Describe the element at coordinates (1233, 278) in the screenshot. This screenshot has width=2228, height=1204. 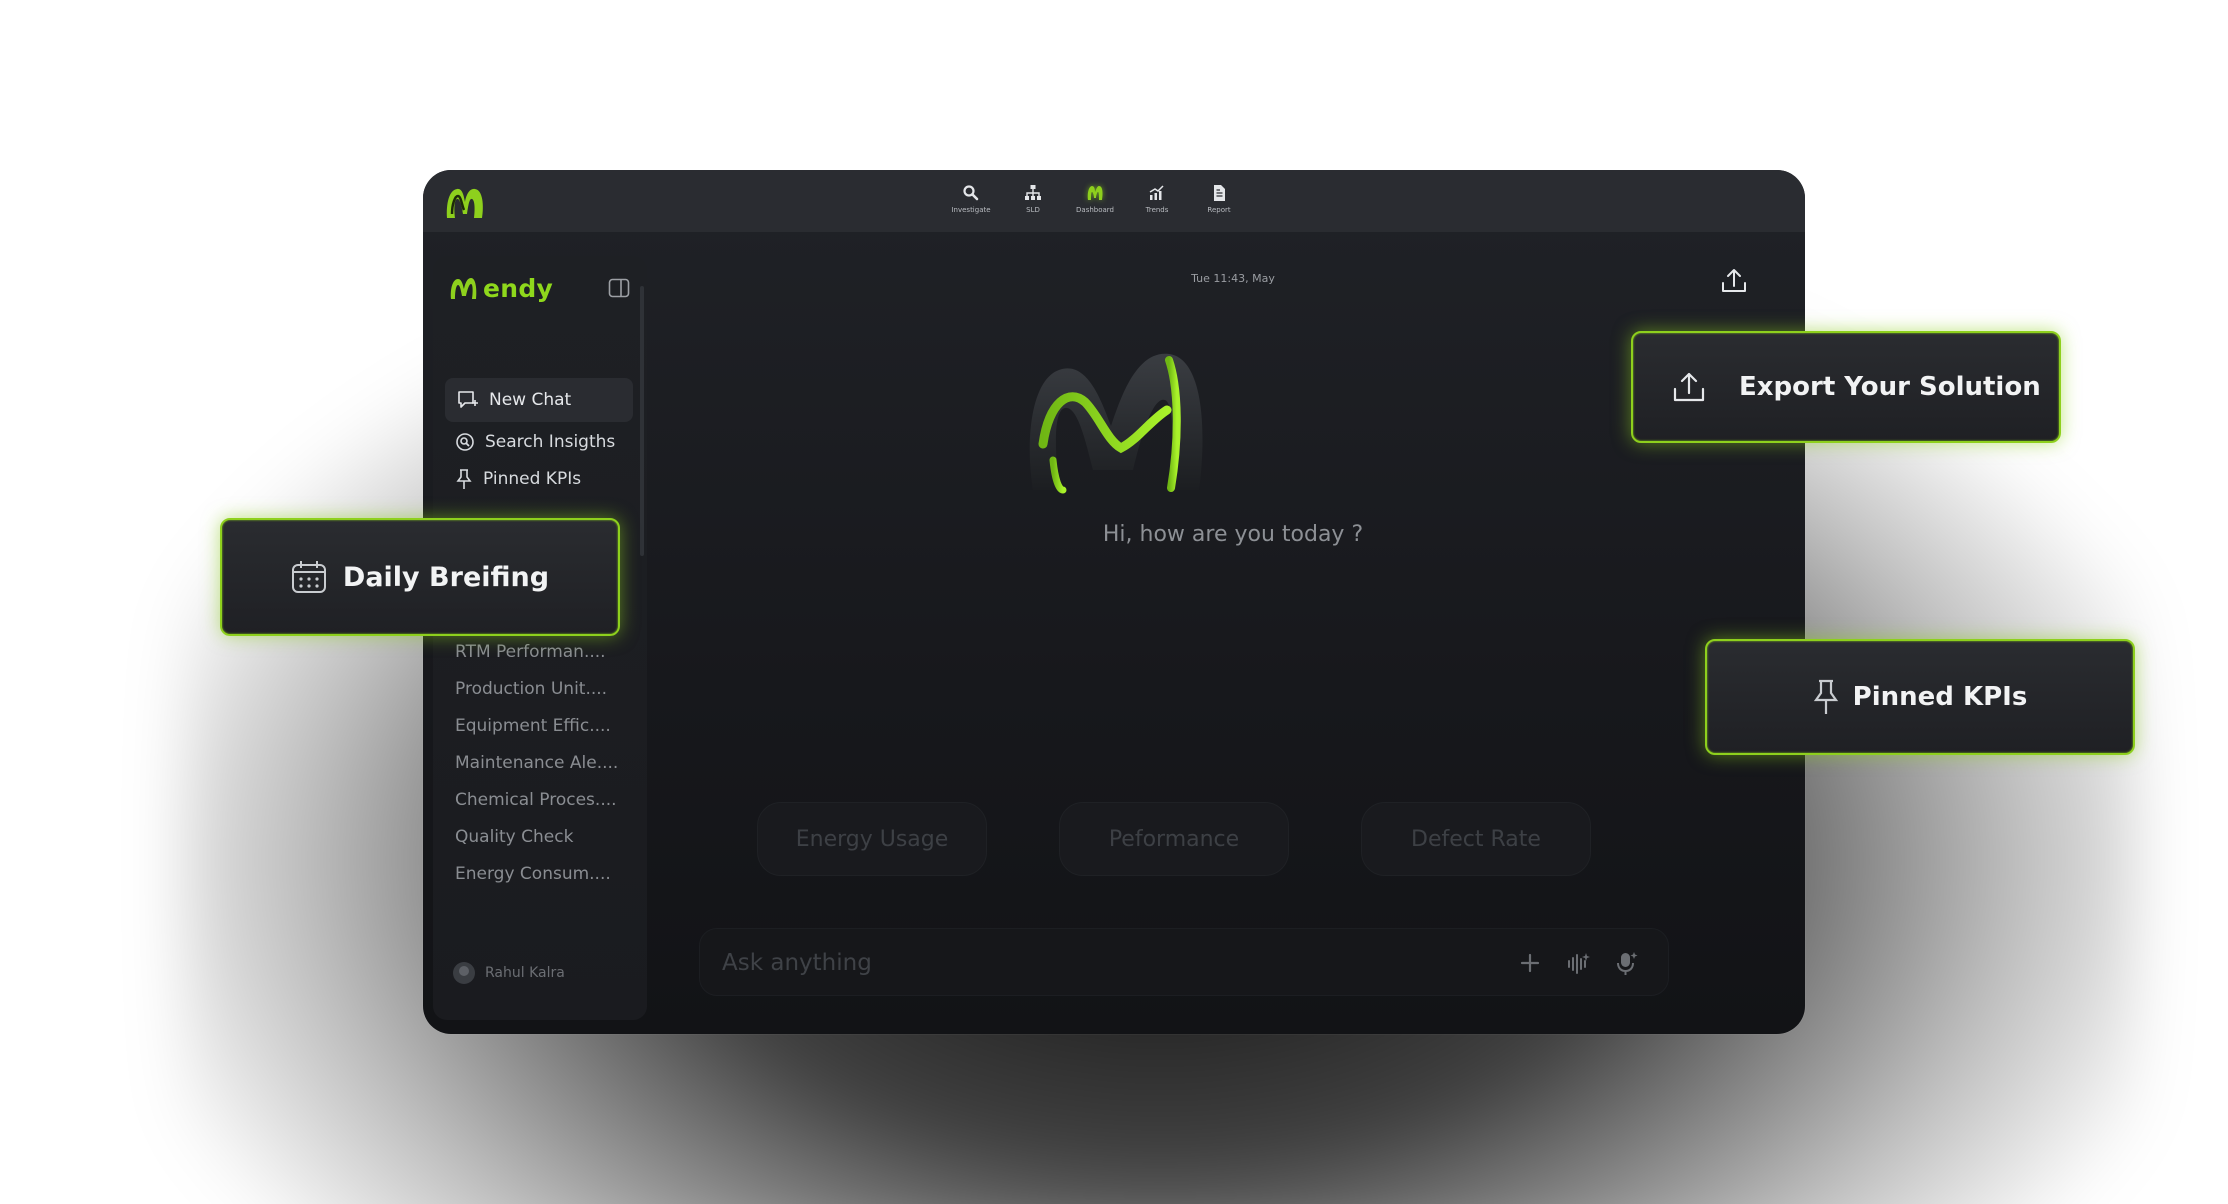
I see `datetime: Tue 11:43, May` at that location.